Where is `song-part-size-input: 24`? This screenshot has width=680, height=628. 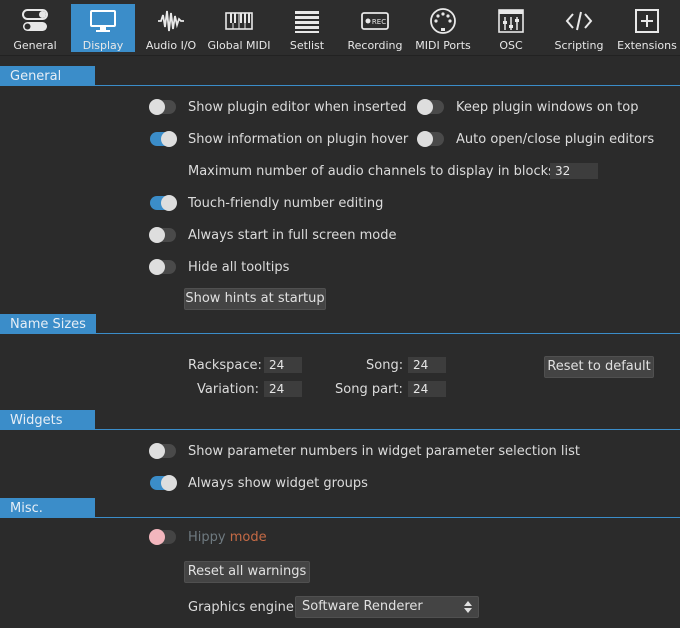 song-part-size-input: 24 is located at coordinates (427, 389).